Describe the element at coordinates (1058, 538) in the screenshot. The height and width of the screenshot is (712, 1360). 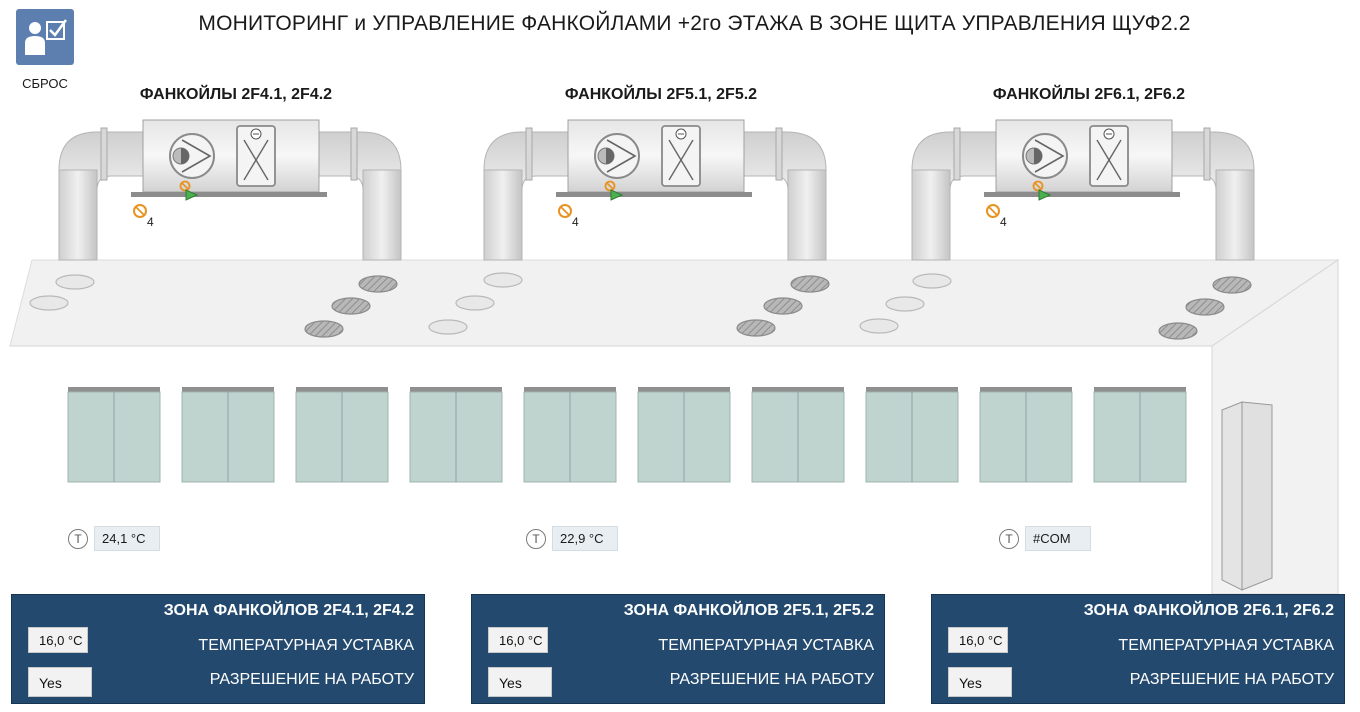
I see `temp-value: #COM` at that location.